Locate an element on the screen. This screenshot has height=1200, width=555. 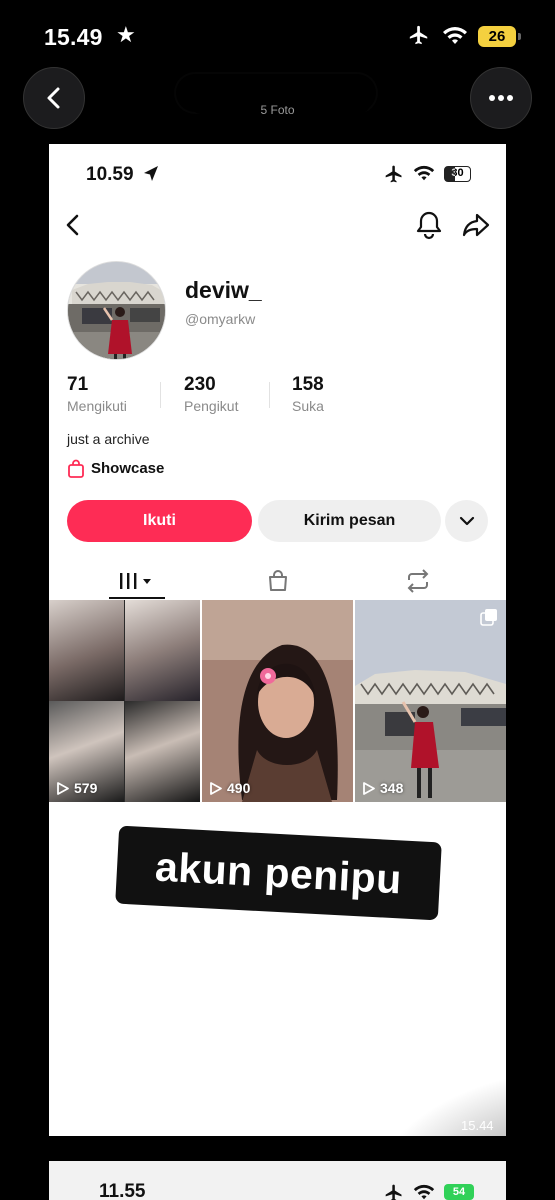
stat-followers: 230 Pengikut is located at coordinates (211, 394).